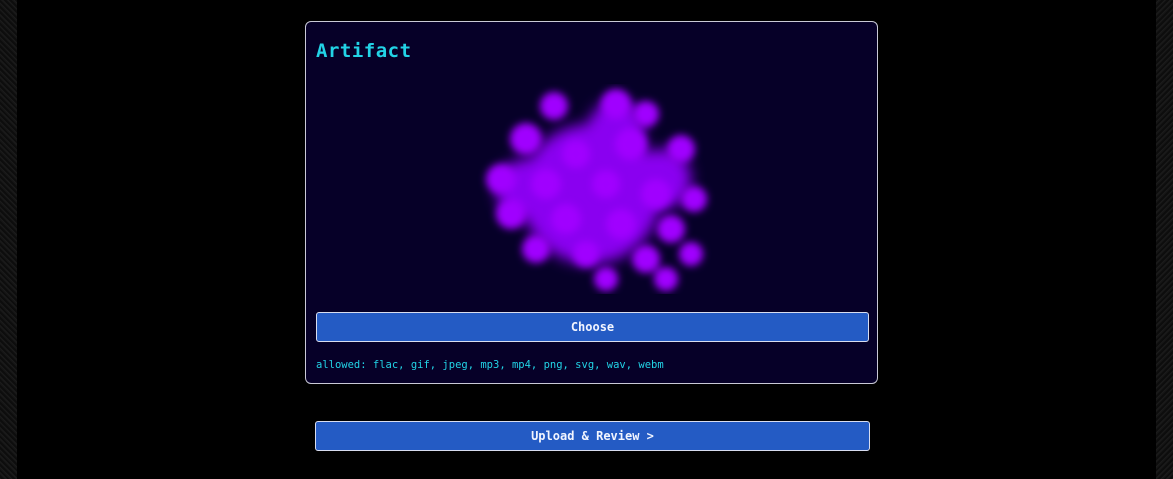 This screenshot has height=479, width=1173. What do you see at coordinates (592, 436) in the screenshot?
I see `upload-review-button: Upload & Review >` at bounding box center [592, 436].